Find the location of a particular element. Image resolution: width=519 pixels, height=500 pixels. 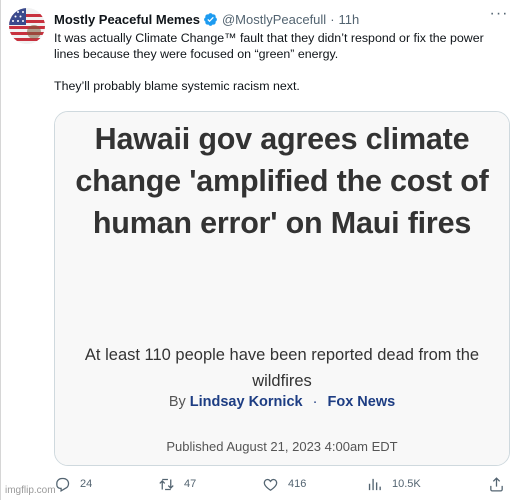

like-button: 416 is located at coordinates (284, 484).